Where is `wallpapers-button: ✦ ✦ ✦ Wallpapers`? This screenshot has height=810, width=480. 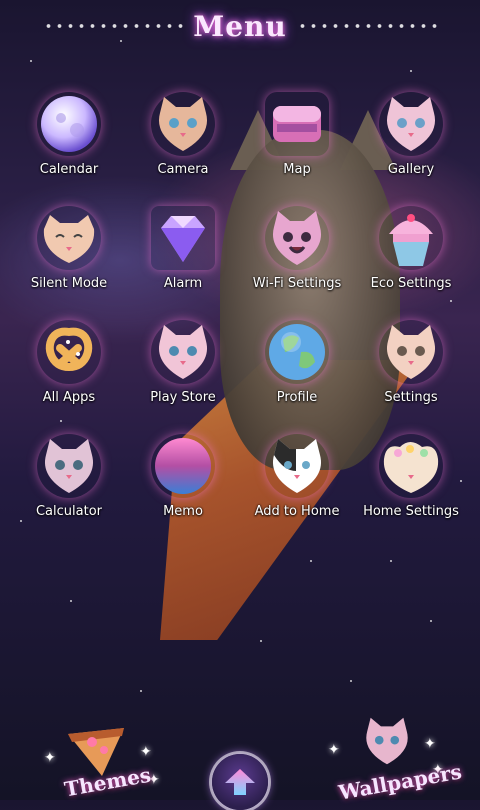 wallpapers-button: ✦ ✦ ✦ Wallpapers is located at coordinates (391, 760).